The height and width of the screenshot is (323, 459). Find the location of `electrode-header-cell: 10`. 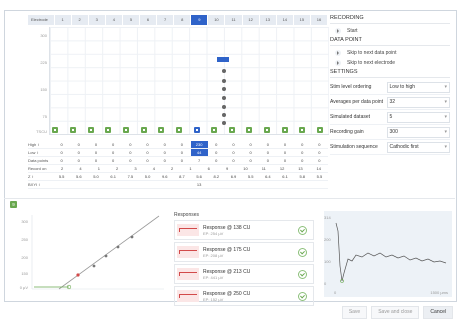

electrode-header-cell: 10 is located at coordinates (217, 20).